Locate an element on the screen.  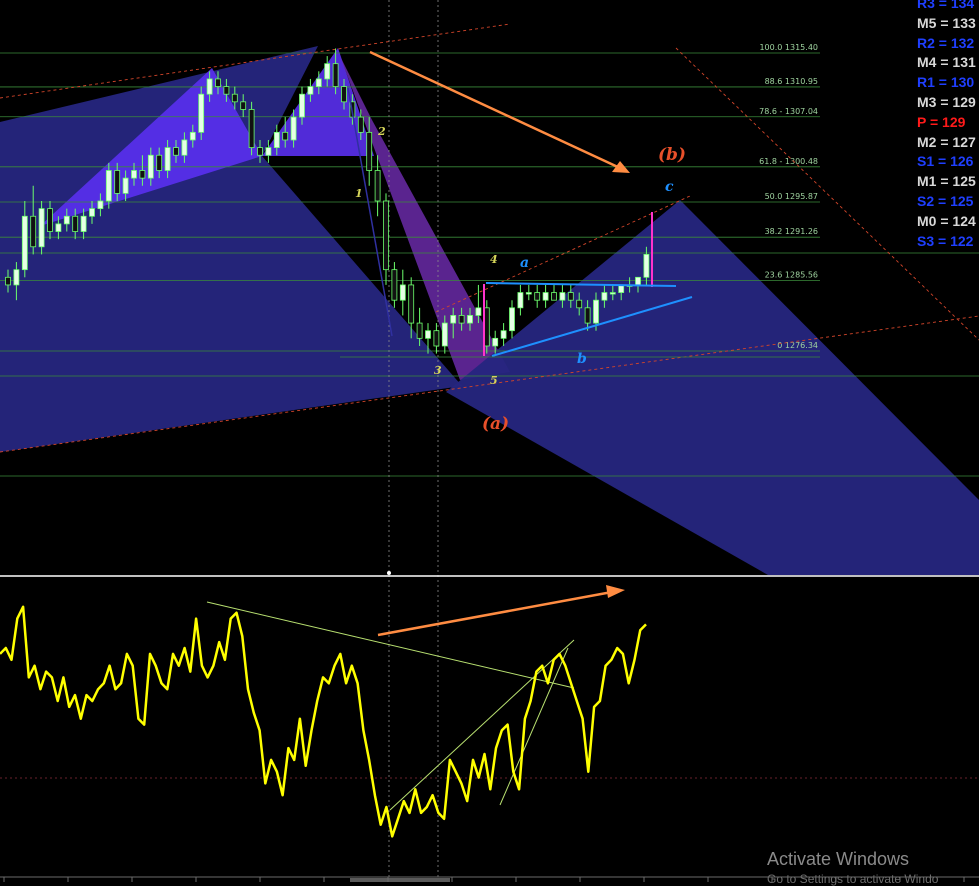
oscillator-arrow is located at coordinates (495, 613).